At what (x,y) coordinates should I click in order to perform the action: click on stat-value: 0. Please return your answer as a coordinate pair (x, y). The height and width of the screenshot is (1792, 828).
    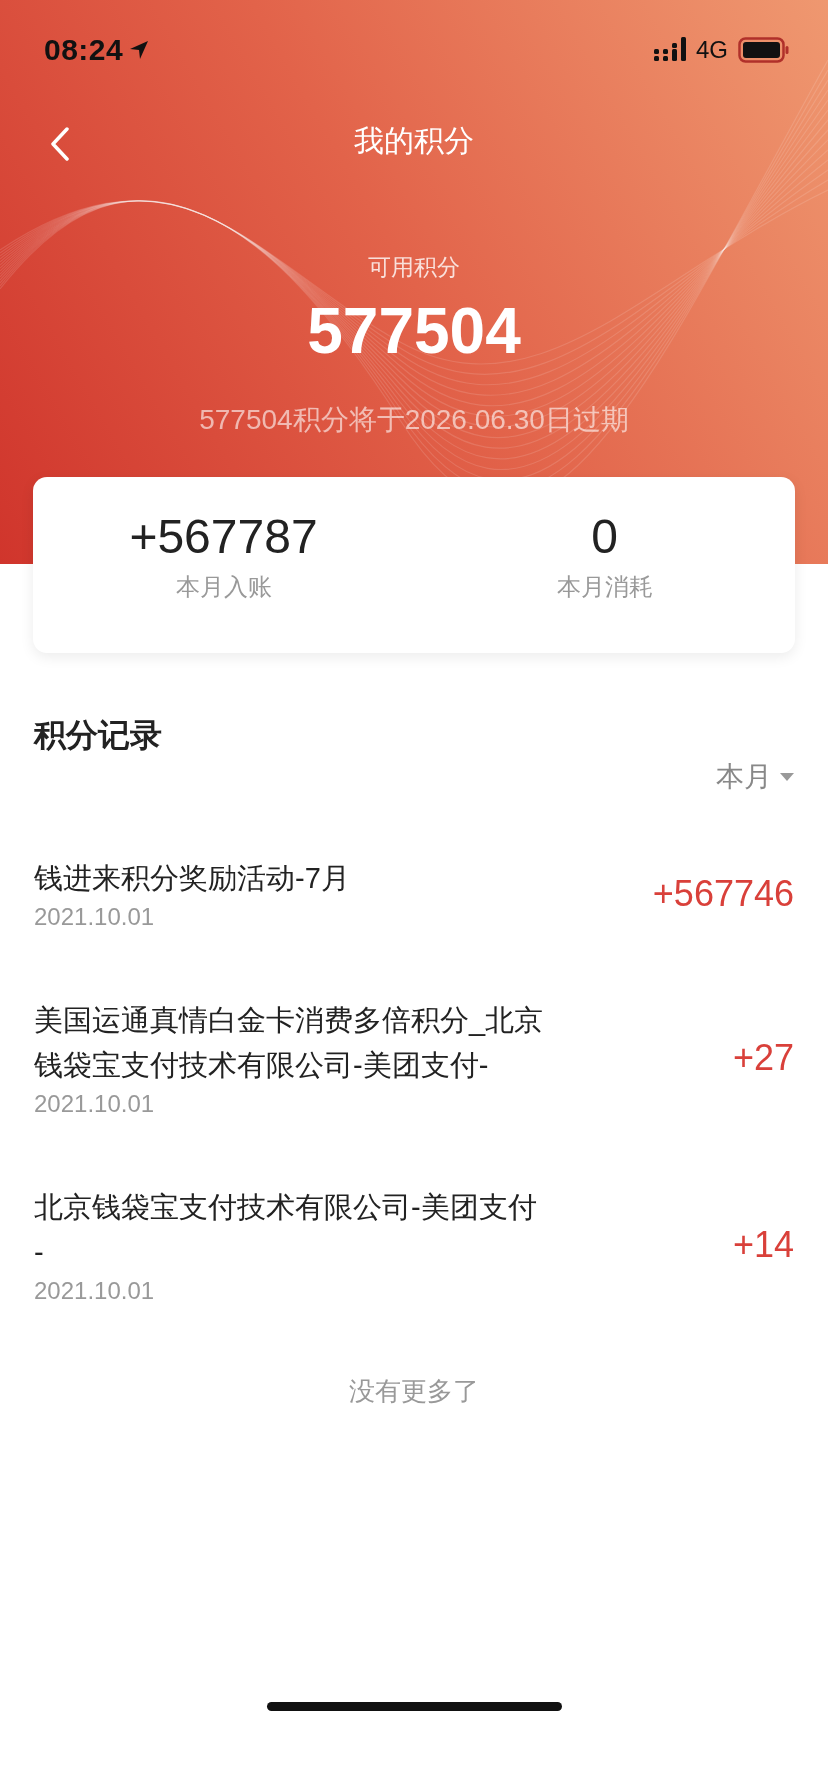
    Looking at the image, I should click on (604, 537).